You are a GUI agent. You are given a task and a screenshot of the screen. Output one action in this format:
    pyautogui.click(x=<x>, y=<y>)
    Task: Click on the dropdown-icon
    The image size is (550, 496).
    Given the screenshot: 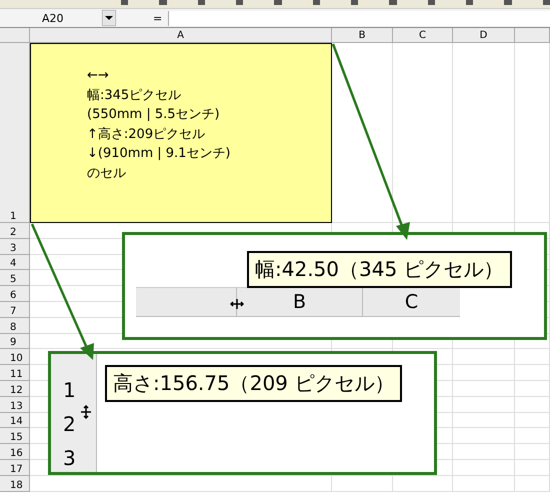 What is the action you would take?
    pyautogui.click(x=109, y=18)
    